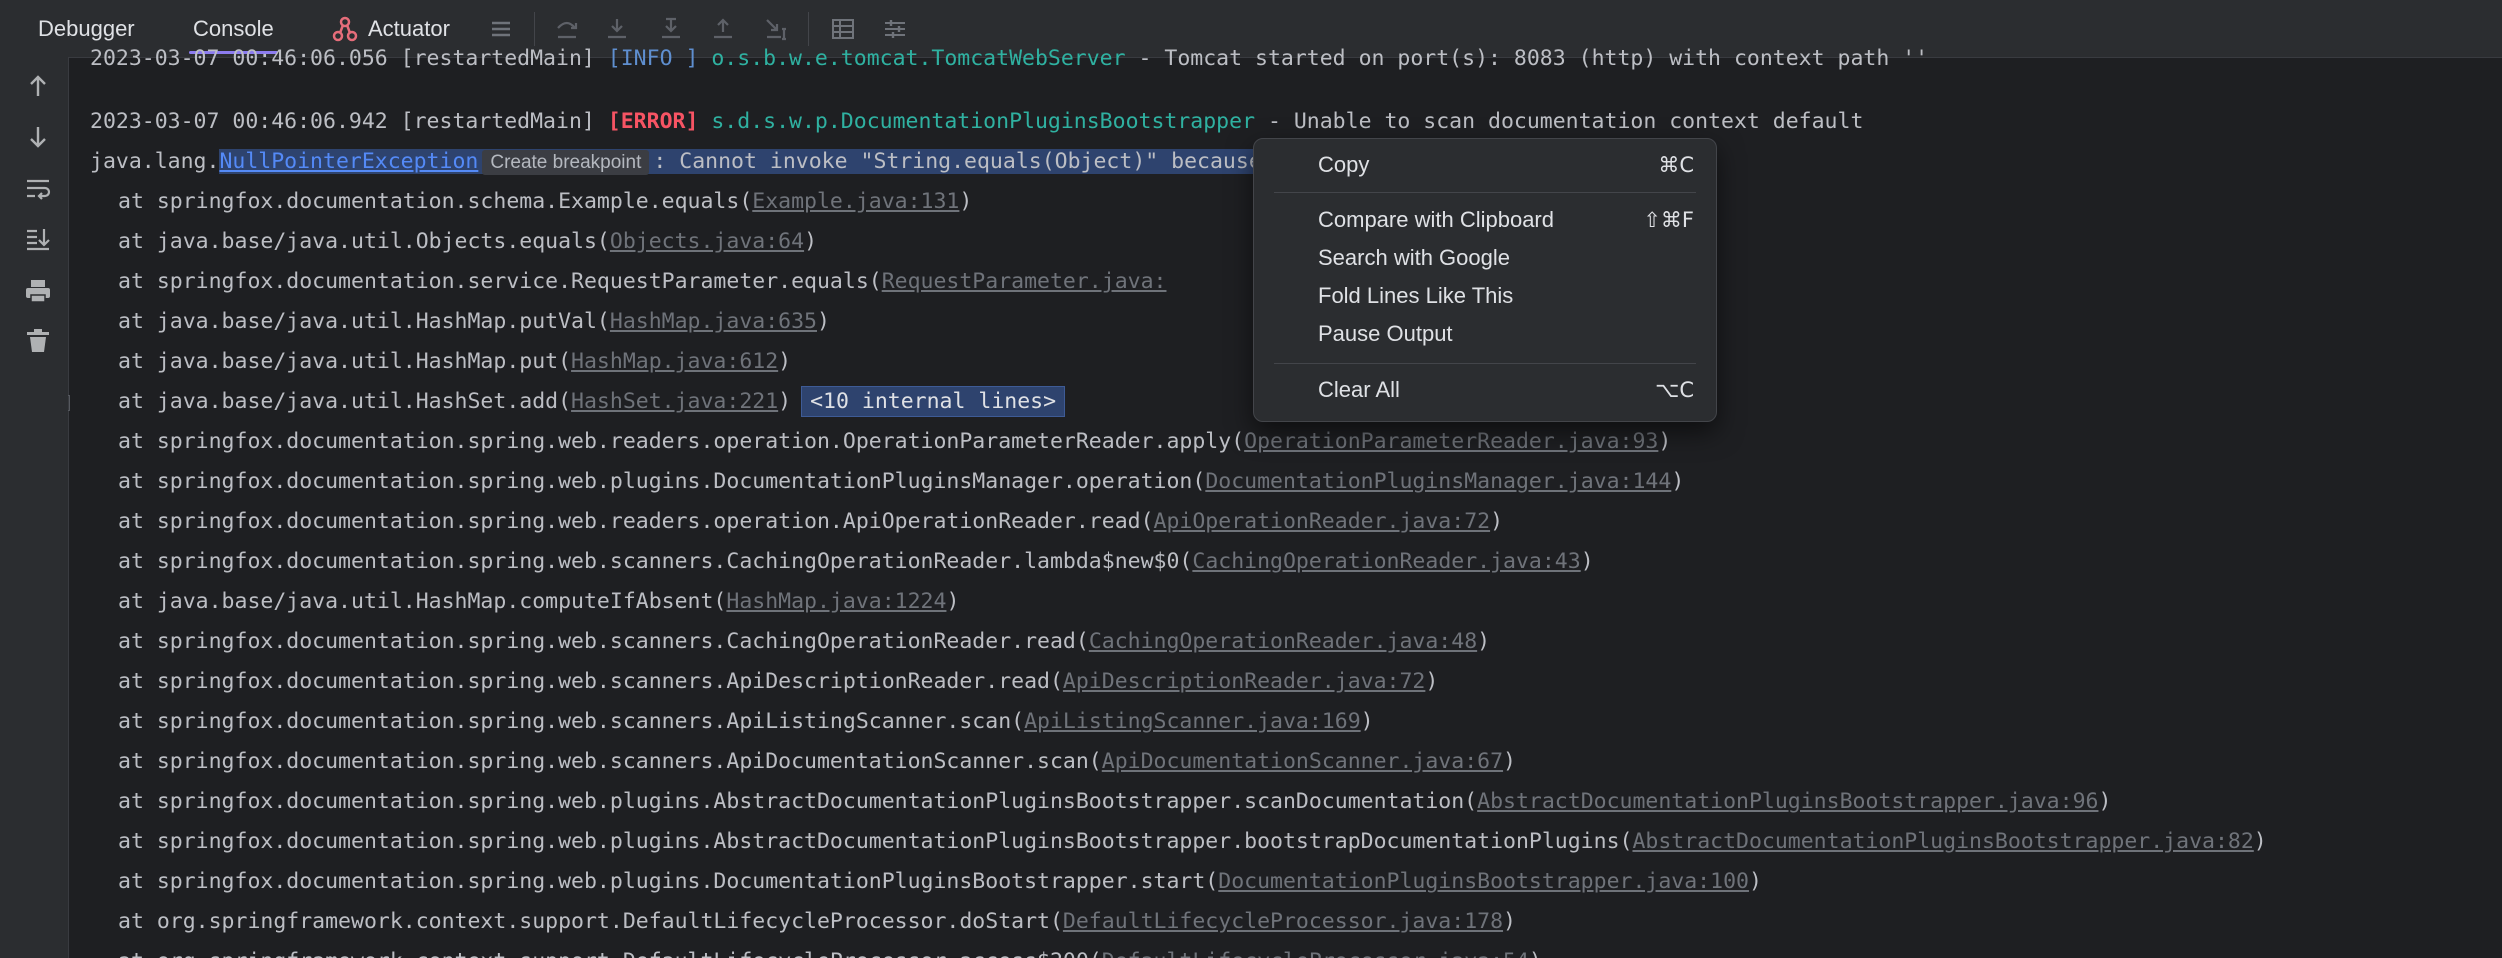 The height and width of the screenshot is (958, 2502). What do you see at coordinates (1386, 561) in the screenshot?
I see `source-link: CachingOperationReader.java:43` at bounding box center [1386, 561].